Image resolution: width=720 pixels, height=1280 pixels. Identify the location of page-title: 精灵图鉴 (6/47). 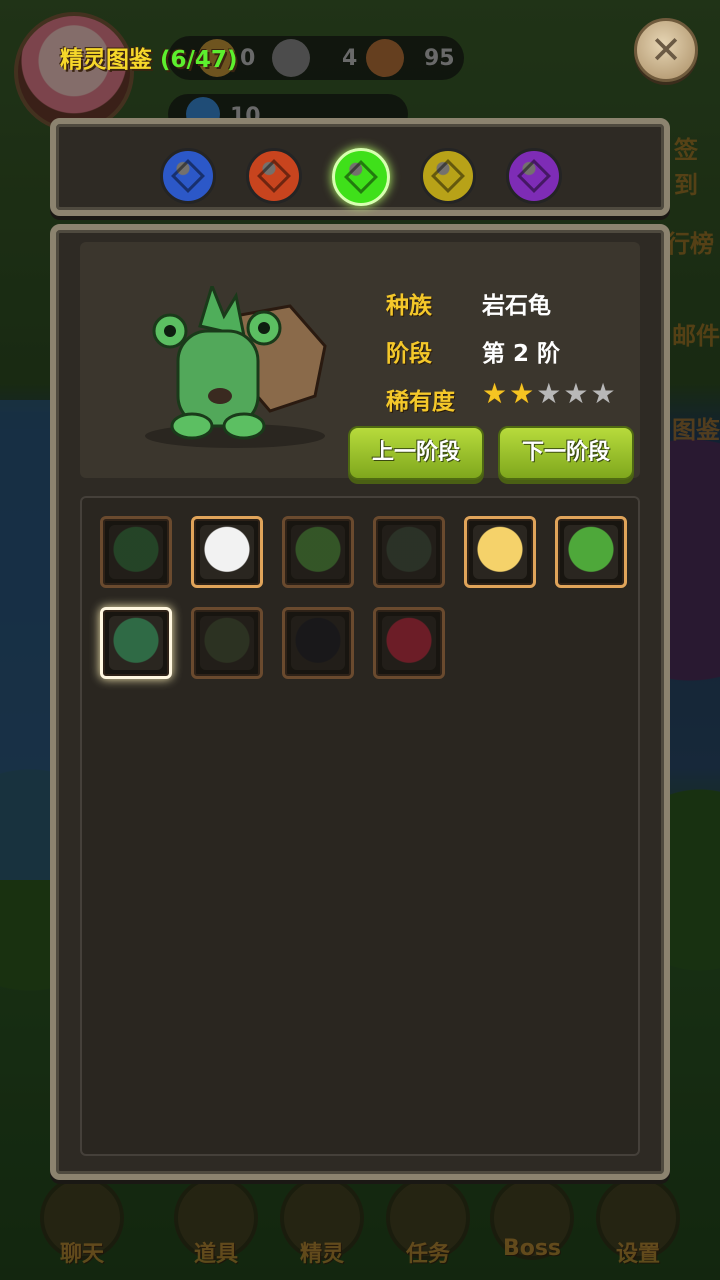
(148, 57).